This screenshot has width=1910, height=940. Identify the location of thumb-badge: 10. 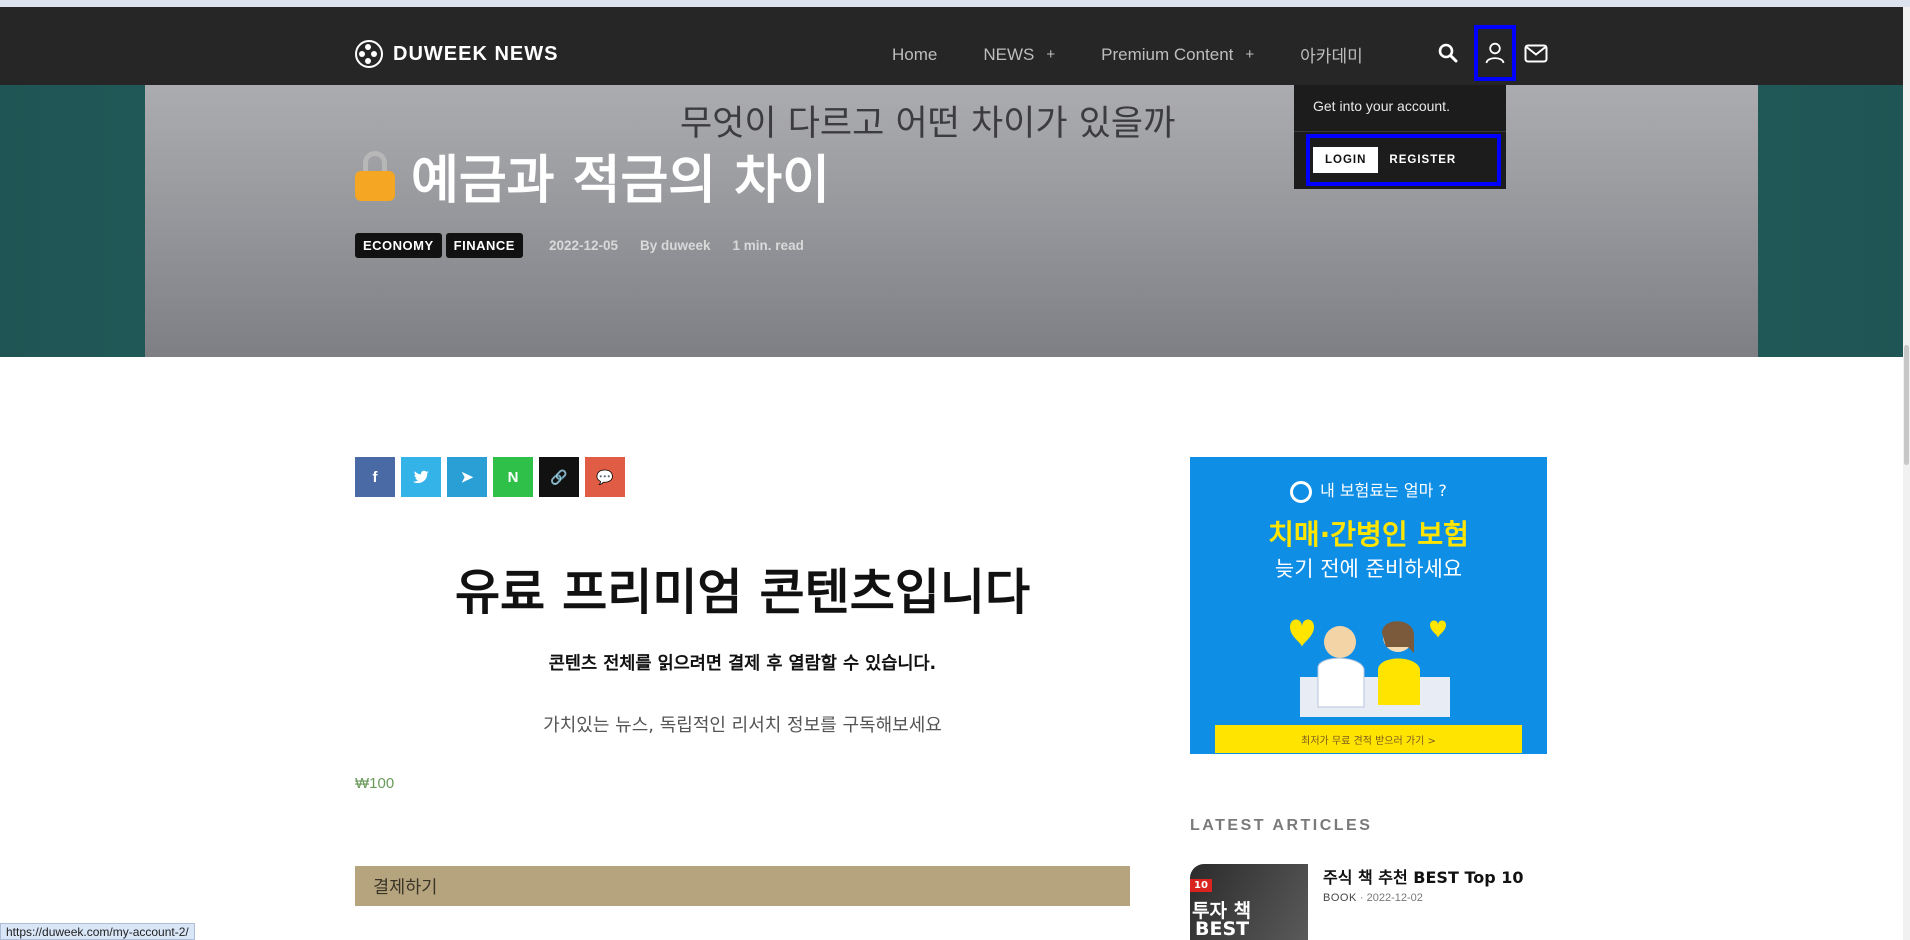
(1201, 885).